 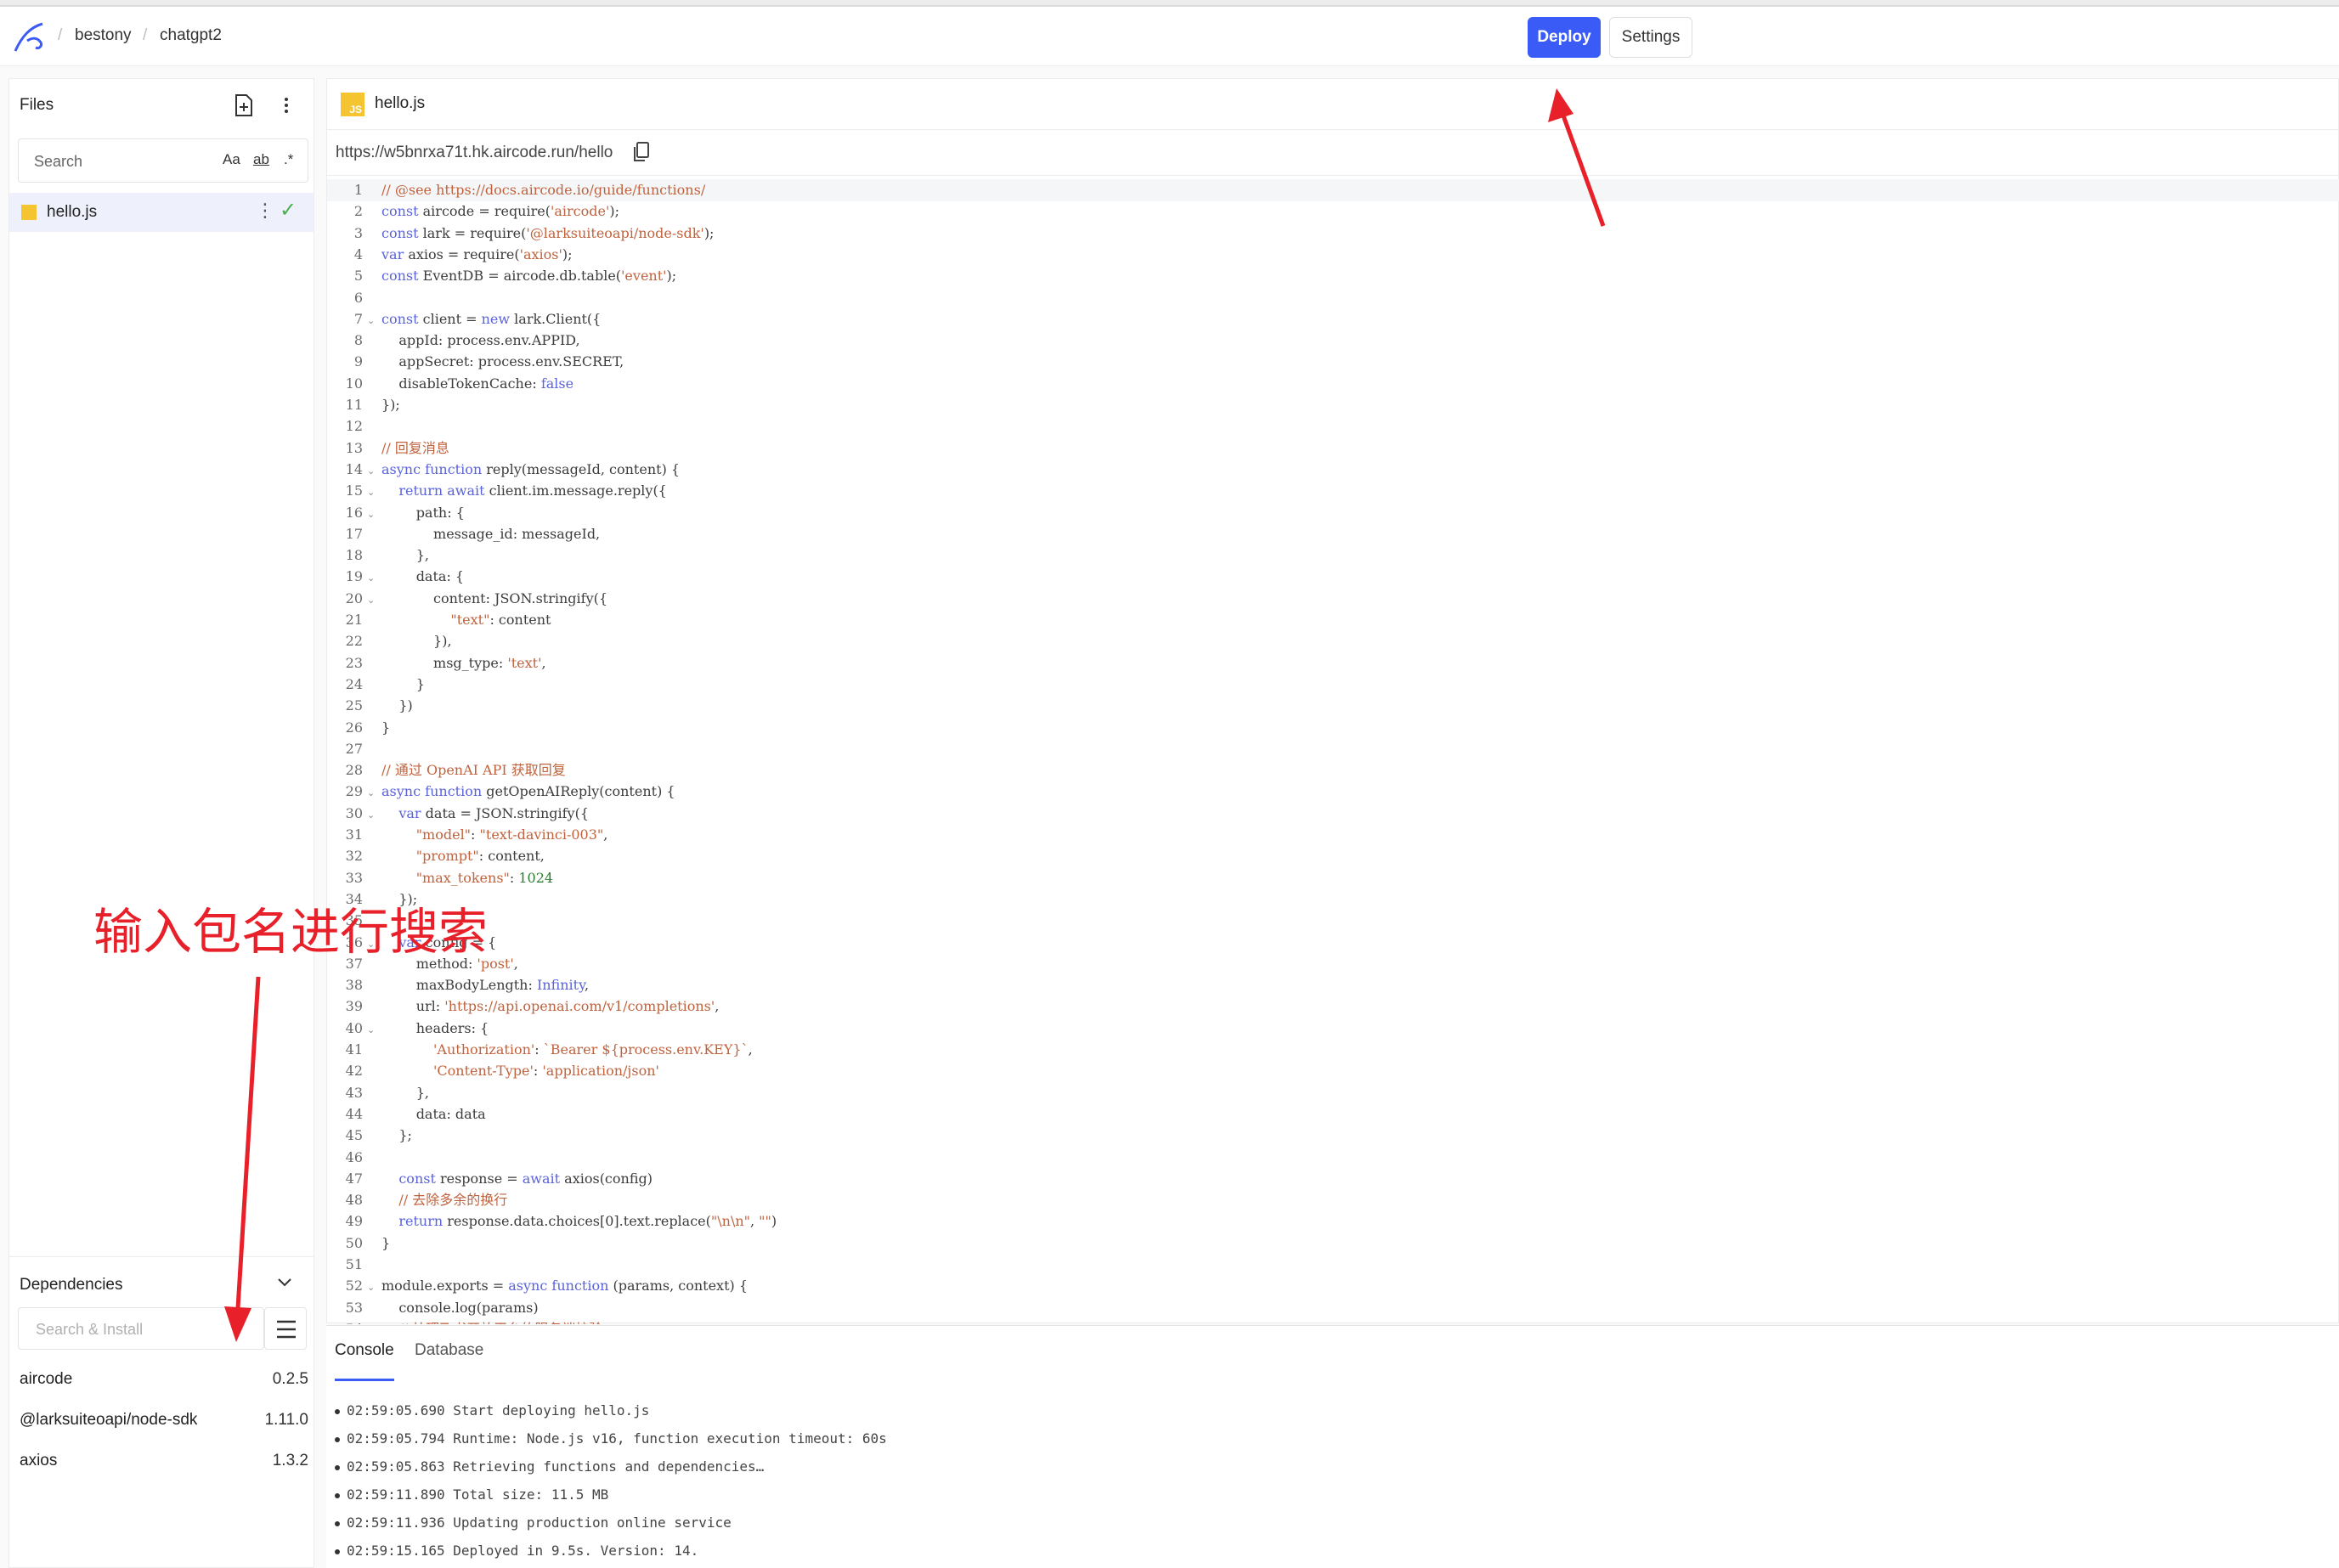 I want to click on code-line: 35, so click(x=1333, y=921).